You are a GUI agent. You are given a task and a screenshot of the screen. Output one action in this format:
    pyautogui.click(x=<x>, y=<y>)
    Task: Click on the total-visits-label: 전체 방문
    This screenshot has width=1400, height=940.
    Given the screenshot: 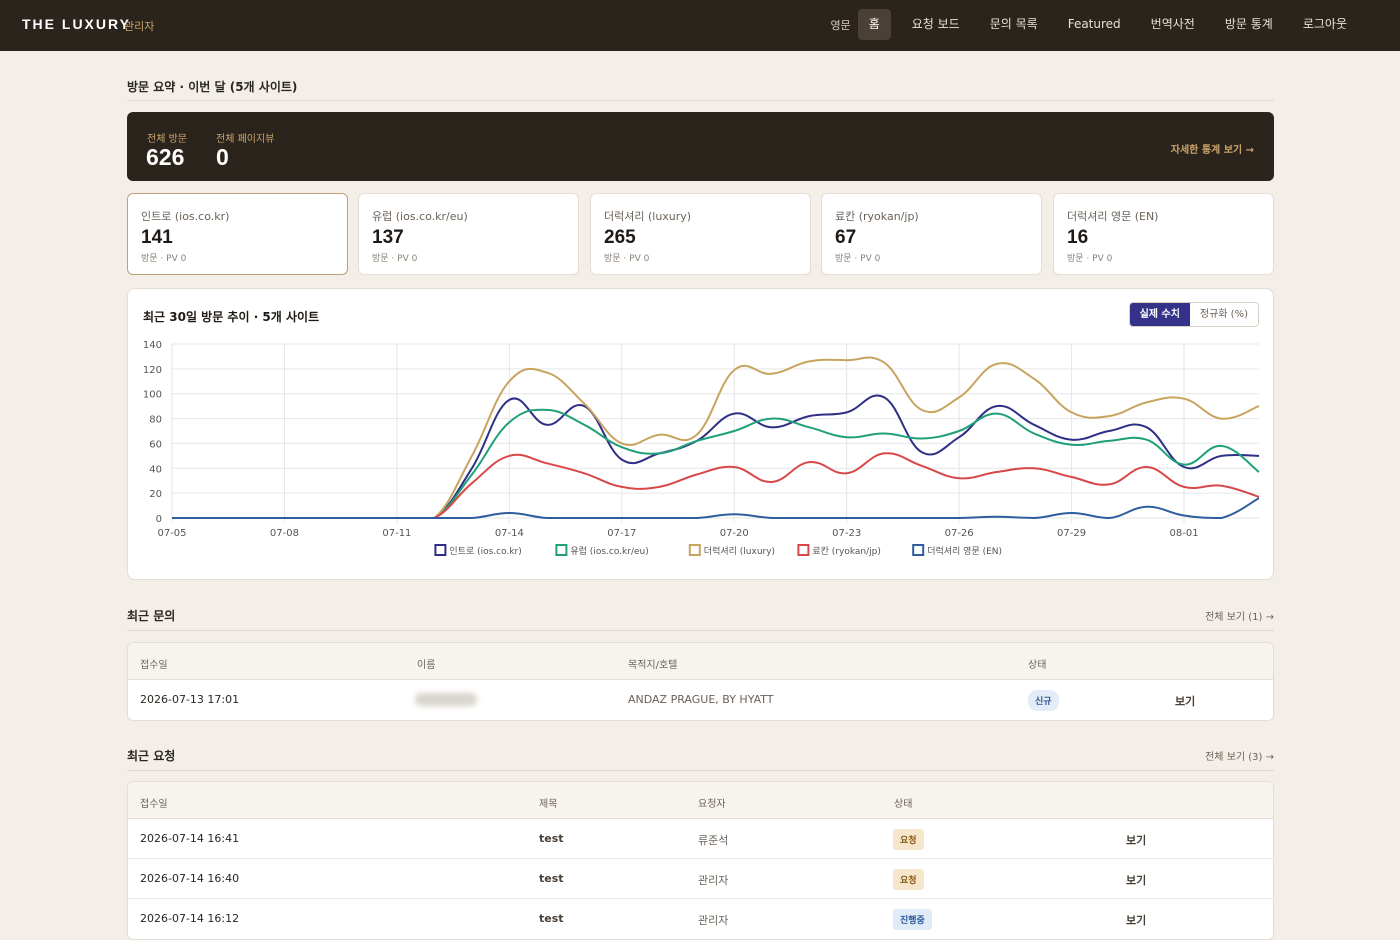 What is the action you would take?
    pyautogui.click(x=167, y=139)
    